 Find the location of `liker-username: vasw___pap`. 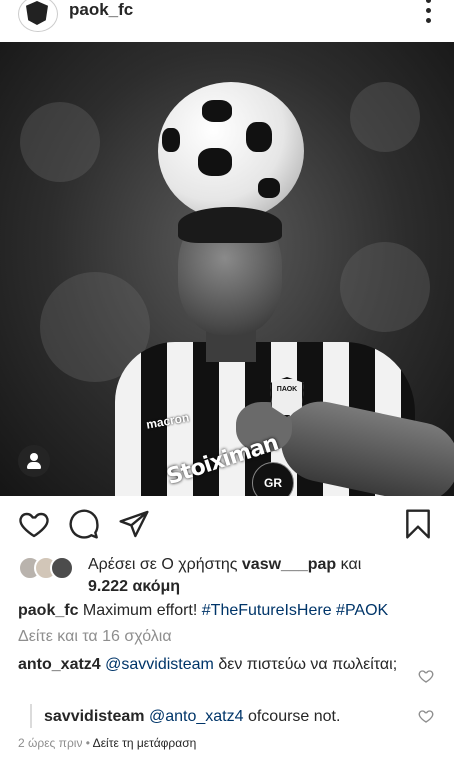

liker-username: vasw___pap is located at coordinates (289, 564).